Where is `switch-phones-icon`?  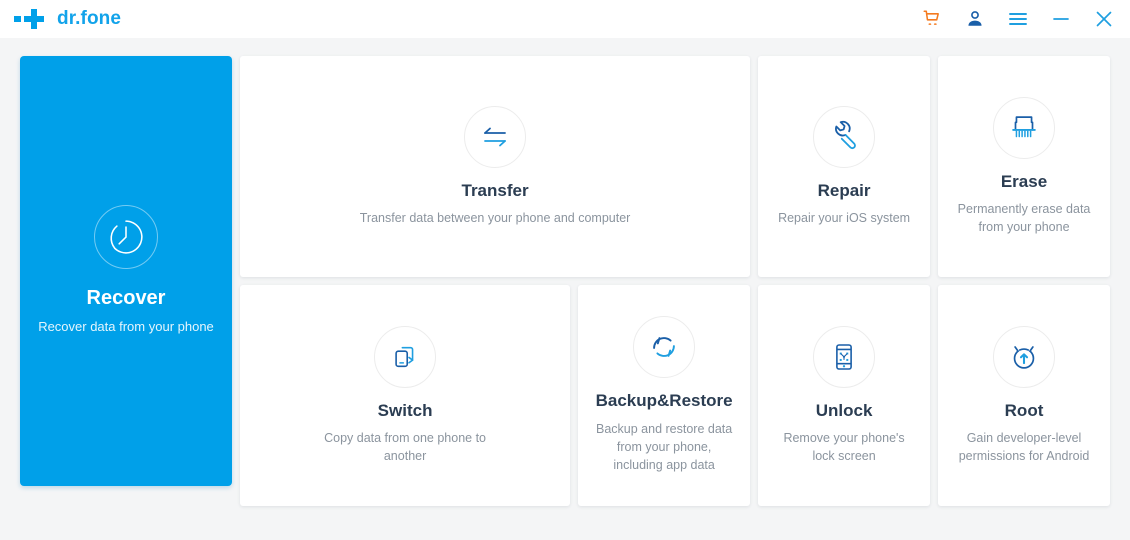
switch-phones-icon is located at coordinates (405, 356).